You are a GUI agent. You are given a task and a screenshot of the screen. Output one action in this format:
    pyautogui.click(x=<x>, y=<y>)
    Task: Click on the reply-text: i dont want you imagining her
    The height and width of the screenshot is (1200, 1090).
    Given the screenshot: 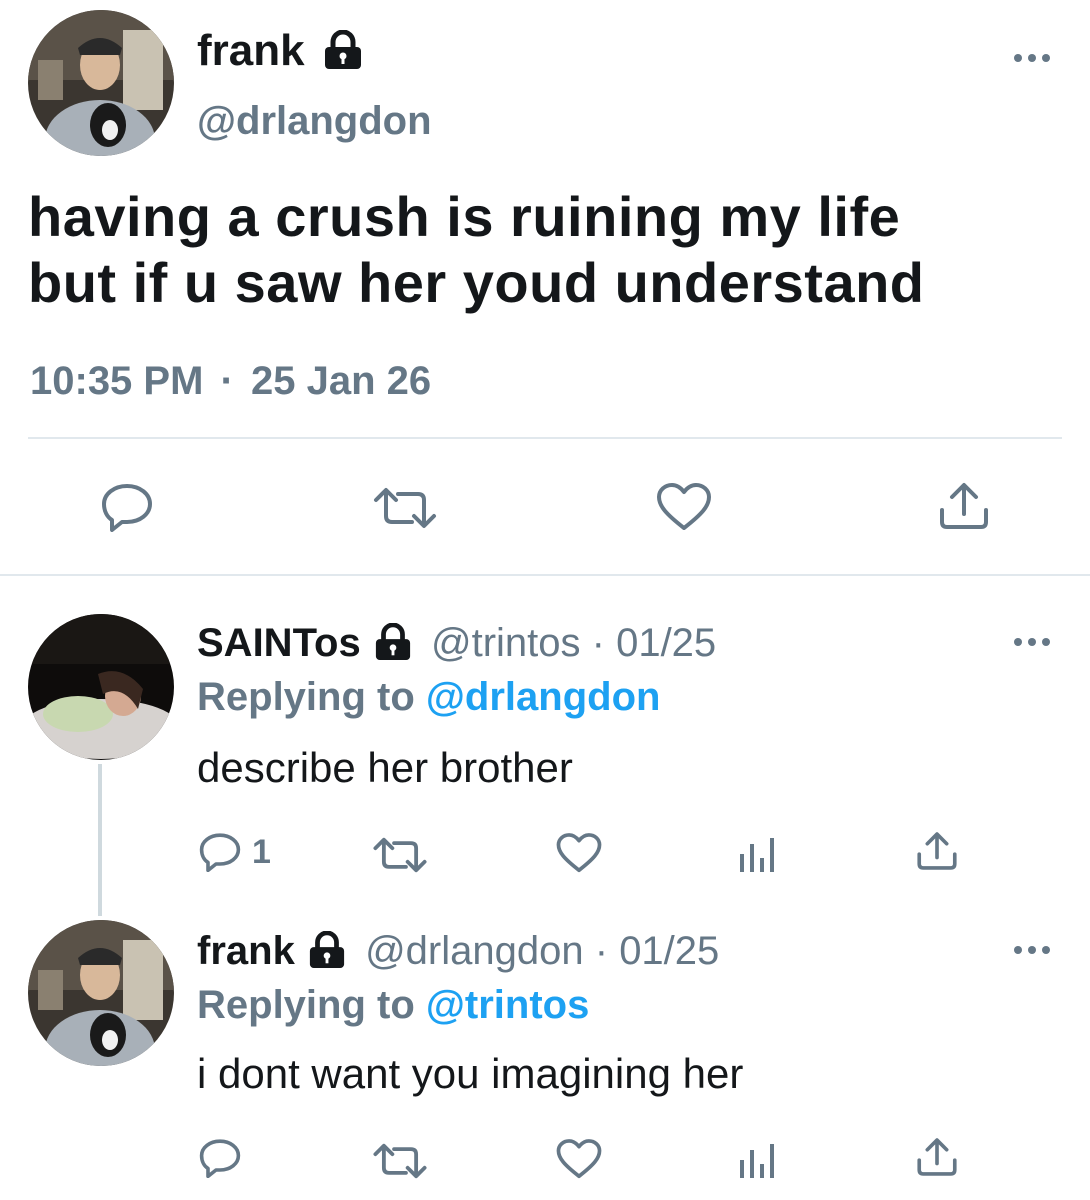 What is the action you would take?
    pyautogui.click(x=470, y=1073)
    